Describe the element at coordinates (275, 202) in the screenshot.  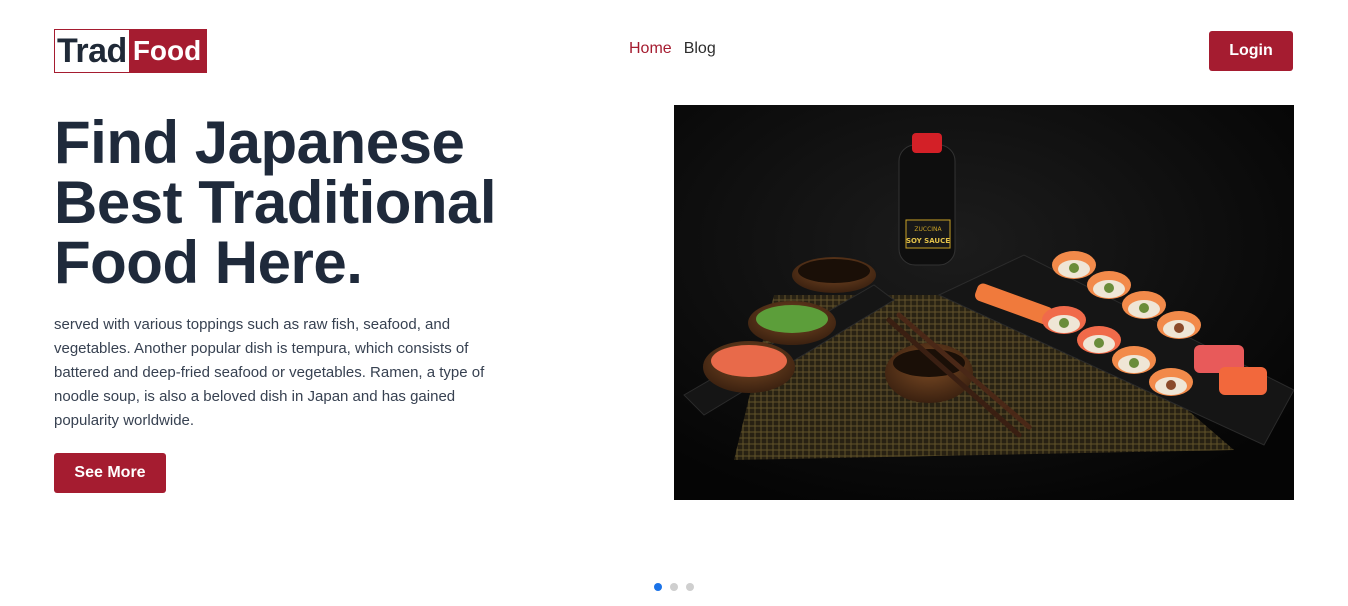
I see `hero-title-line-2: Best Traditional` at that location.